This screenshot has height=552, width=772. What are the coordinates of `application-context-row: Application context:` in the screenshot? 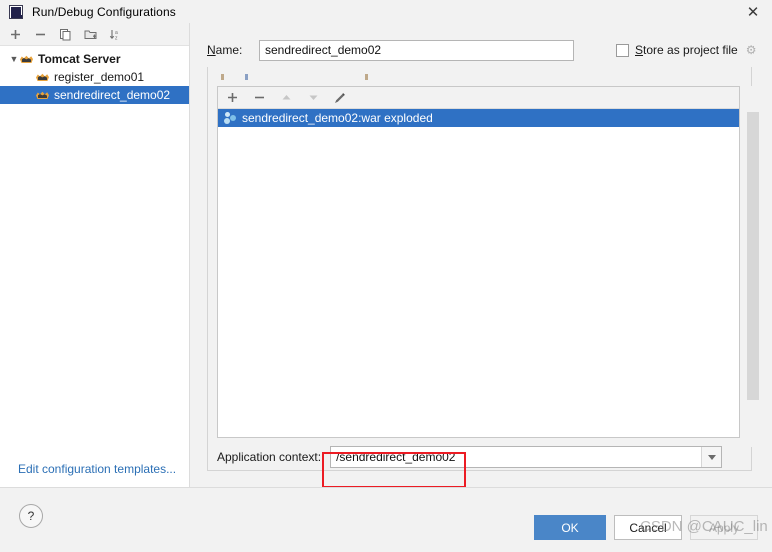 It's located at (478, 457).